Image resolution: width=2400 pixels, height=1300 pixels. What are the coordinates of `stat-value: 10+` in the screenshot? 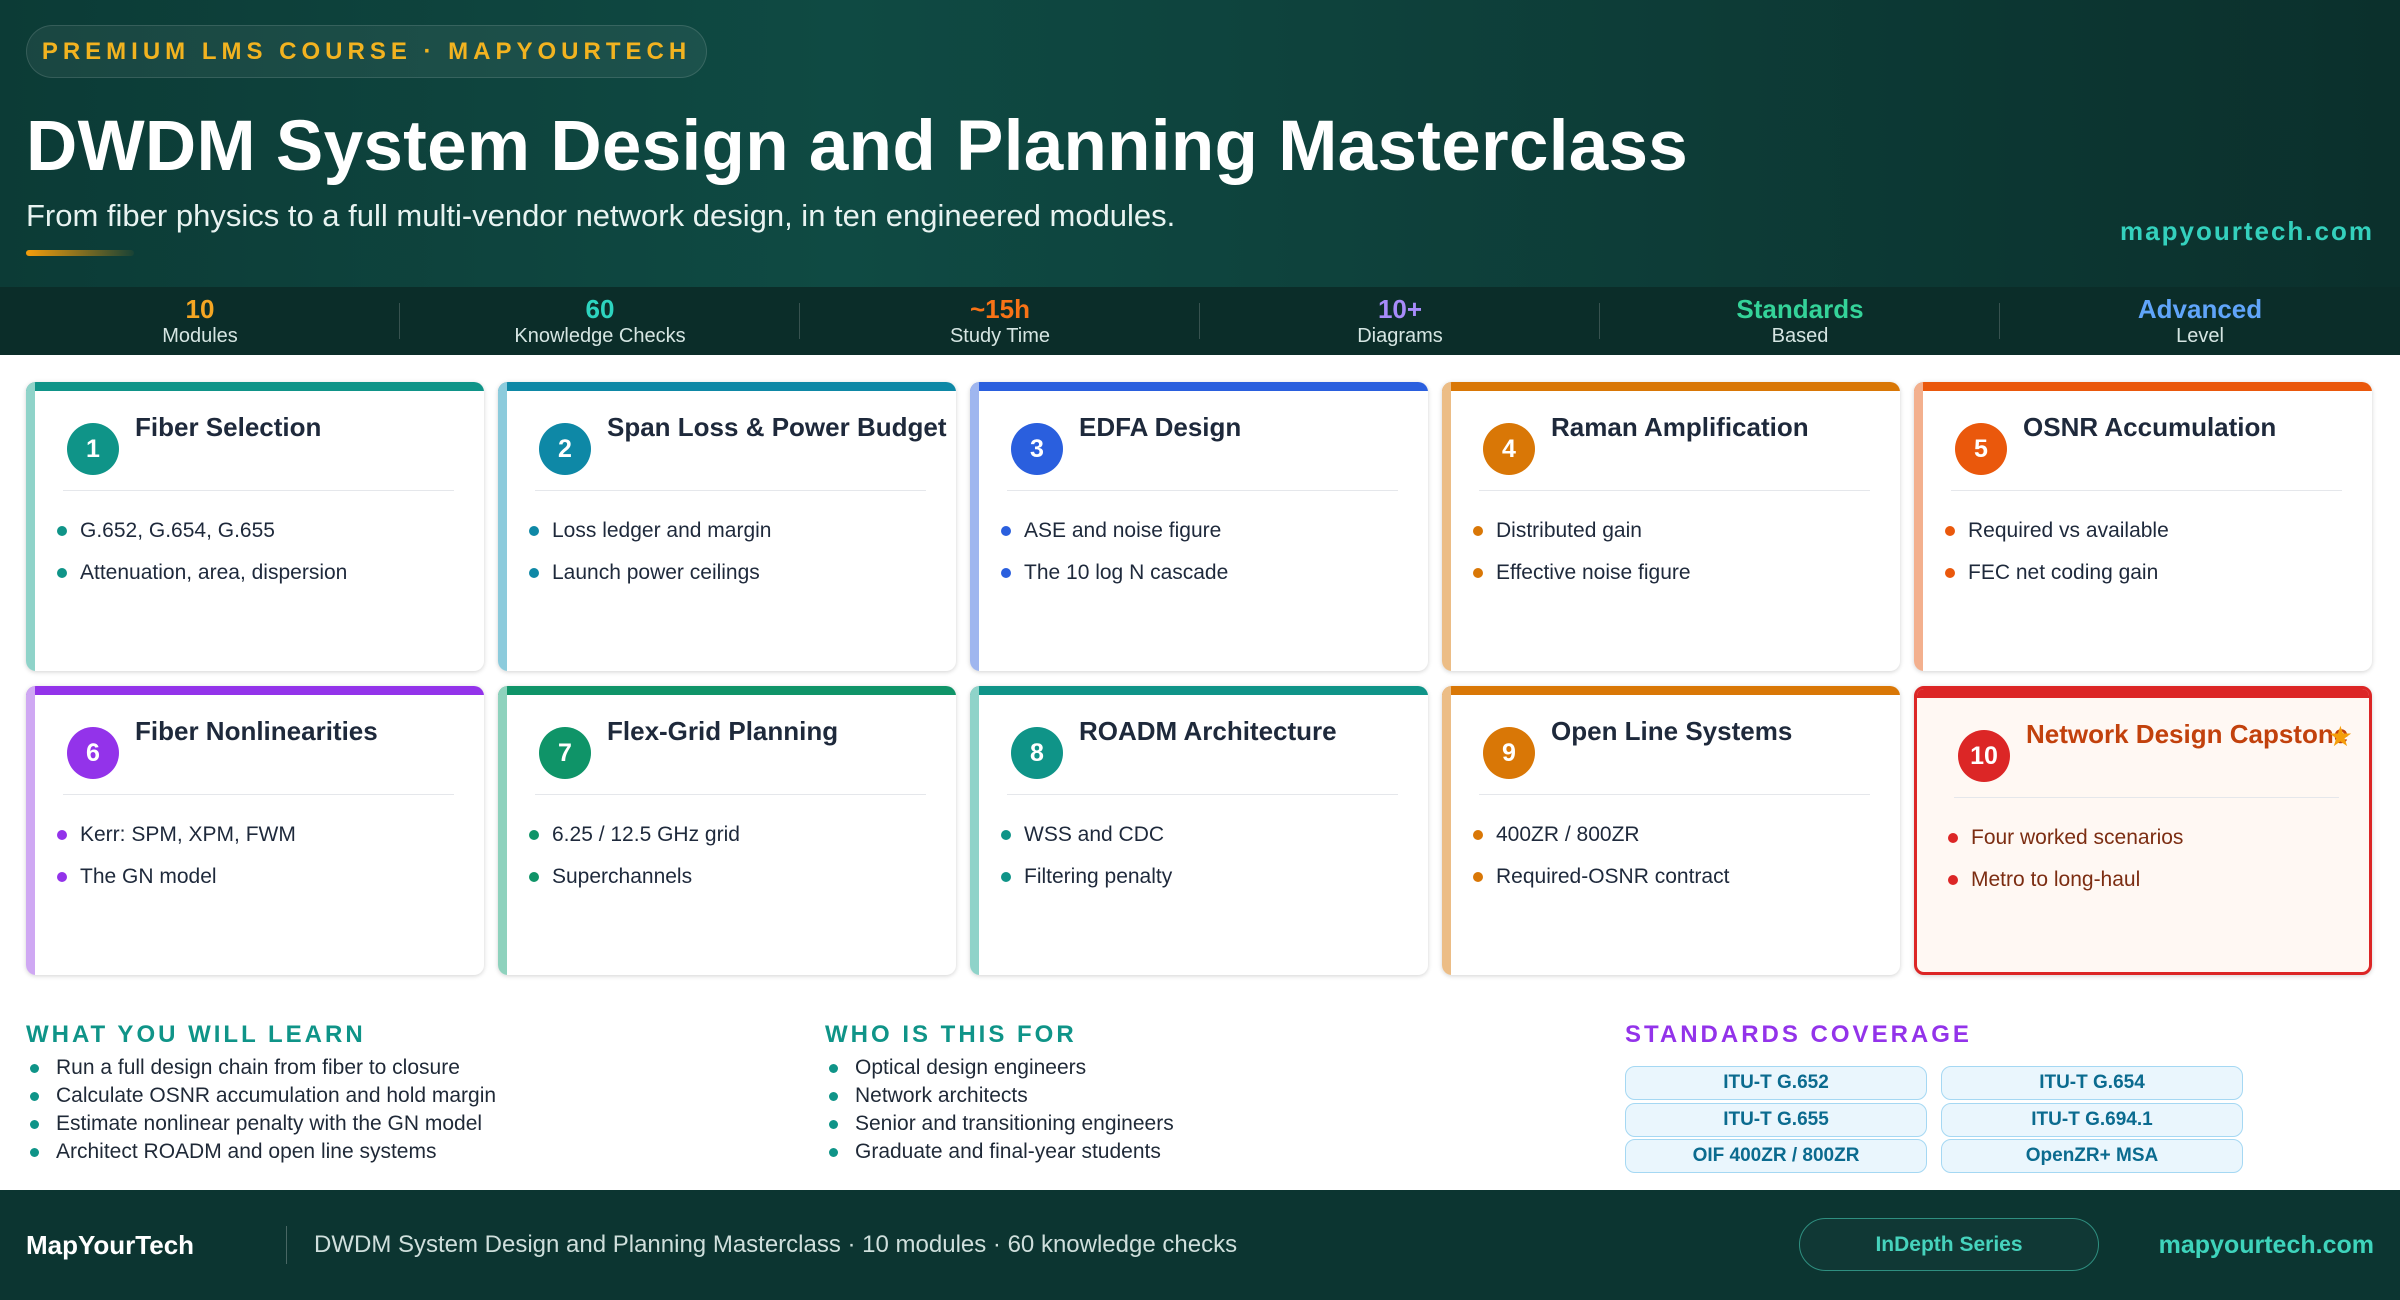 It's located at (1400, 309).